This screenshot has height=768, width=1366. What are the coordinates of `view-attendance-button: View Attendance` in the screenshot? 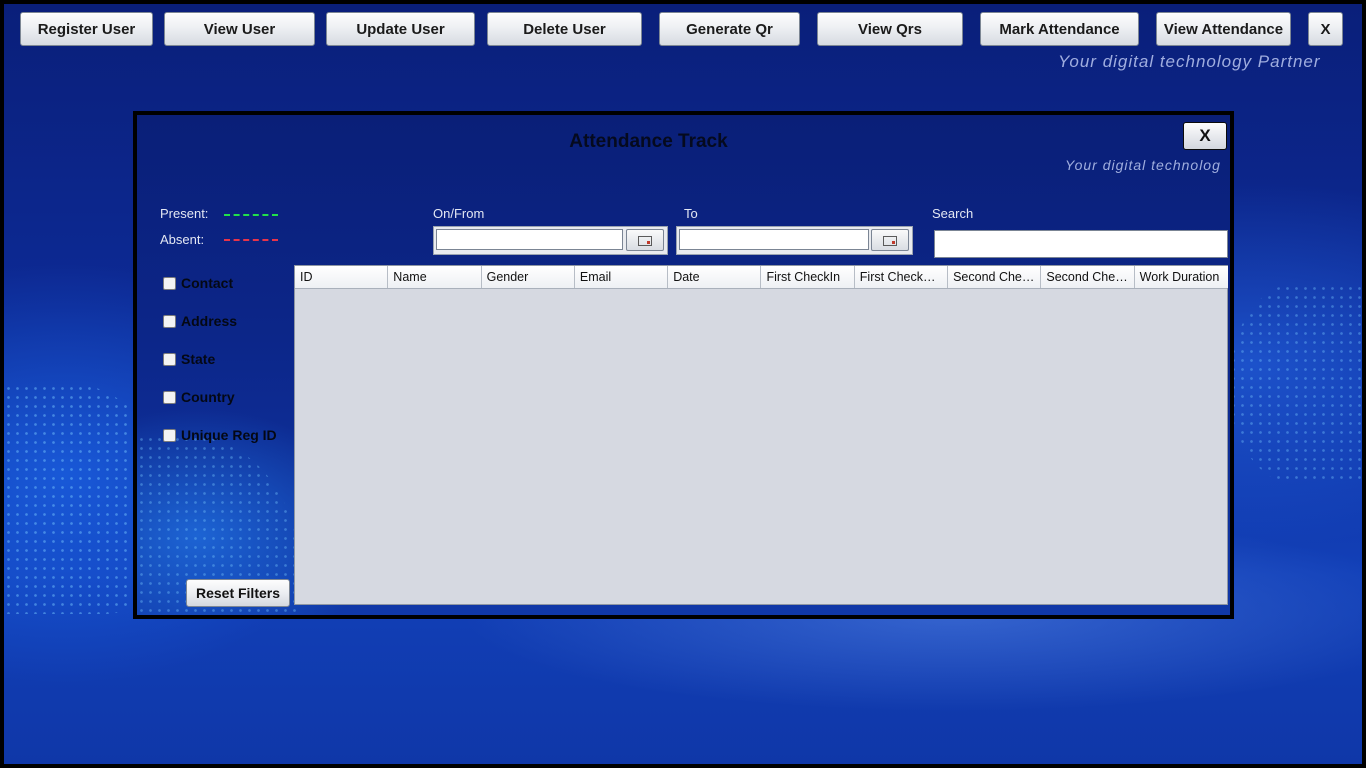 It's located at (1223, 29).